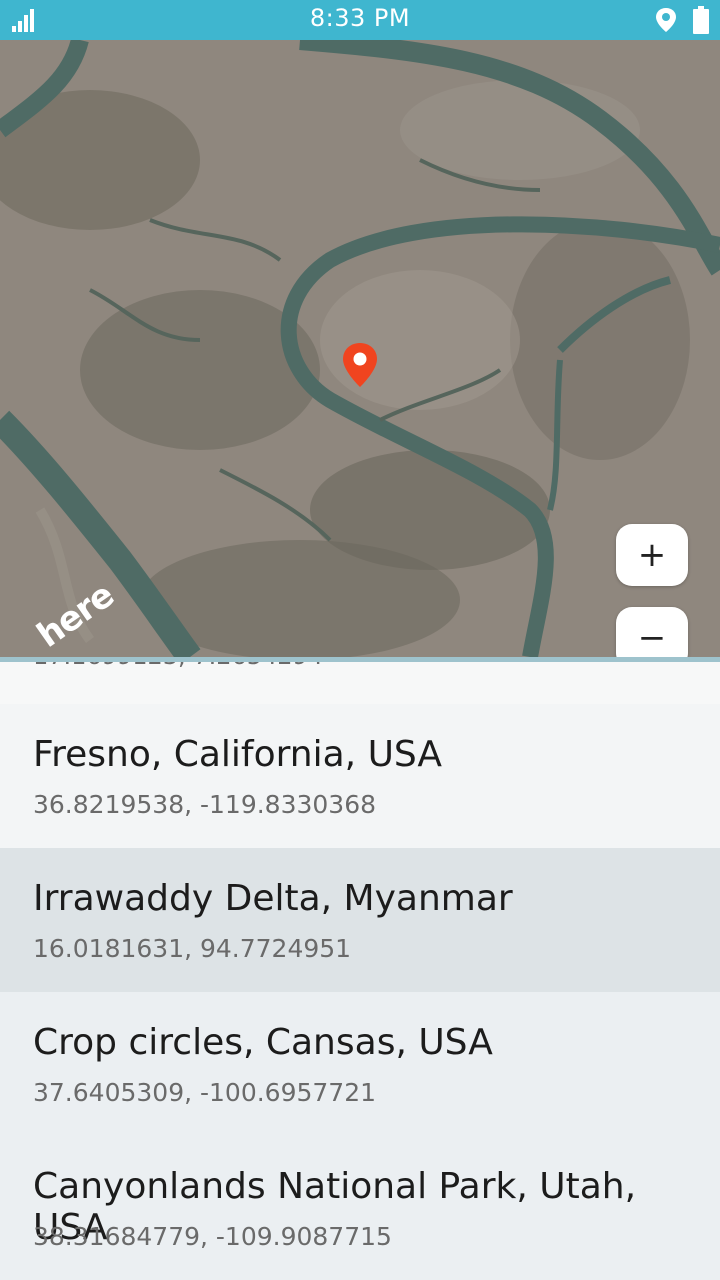 Image resolution: width=720 pixels, height=1280 pixels. What do you see at coordinates (238, 754) in the screenshot?
I see `list-item-name: Fresno, California, USA` at bounding box center [238, 754].